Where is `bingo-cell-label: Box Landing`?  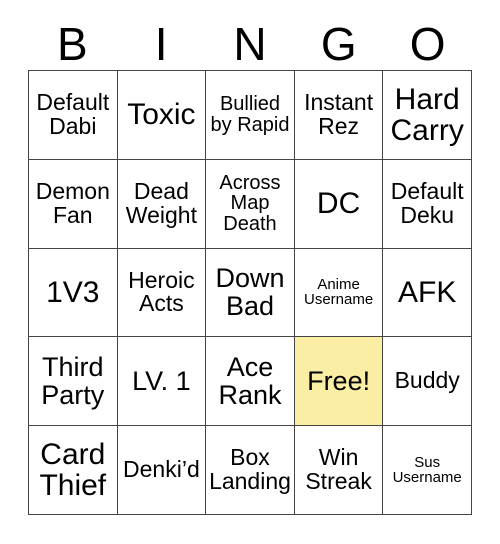 bingo-cell-label: Box Landing is located at coordinates (250, 469).